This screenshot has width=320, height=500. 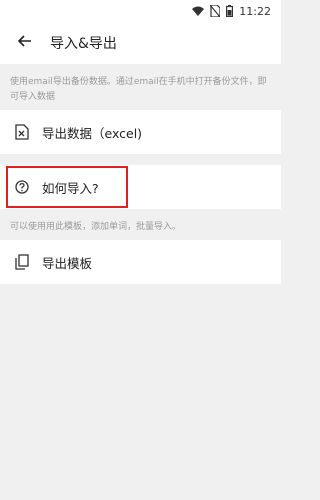 I want to click on arrow-back-icon, so click(x=24, y=43).